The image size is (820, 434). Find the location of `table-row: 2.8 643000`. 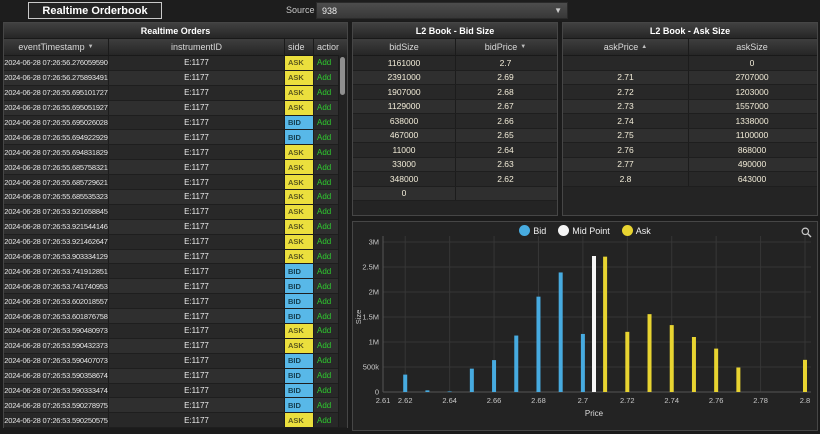

table-row: 2.8 643000 is located at coordinates (690, 179).